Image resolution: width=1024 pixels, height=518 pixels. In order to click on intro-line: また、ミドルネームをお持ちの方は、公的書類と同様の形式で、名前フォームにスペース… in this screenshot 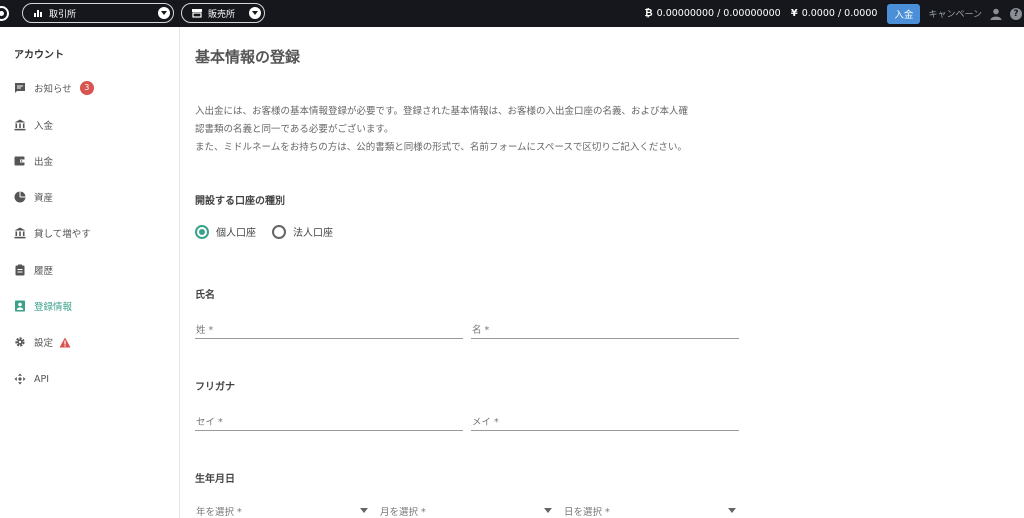, I will do `click(441, 147)`.